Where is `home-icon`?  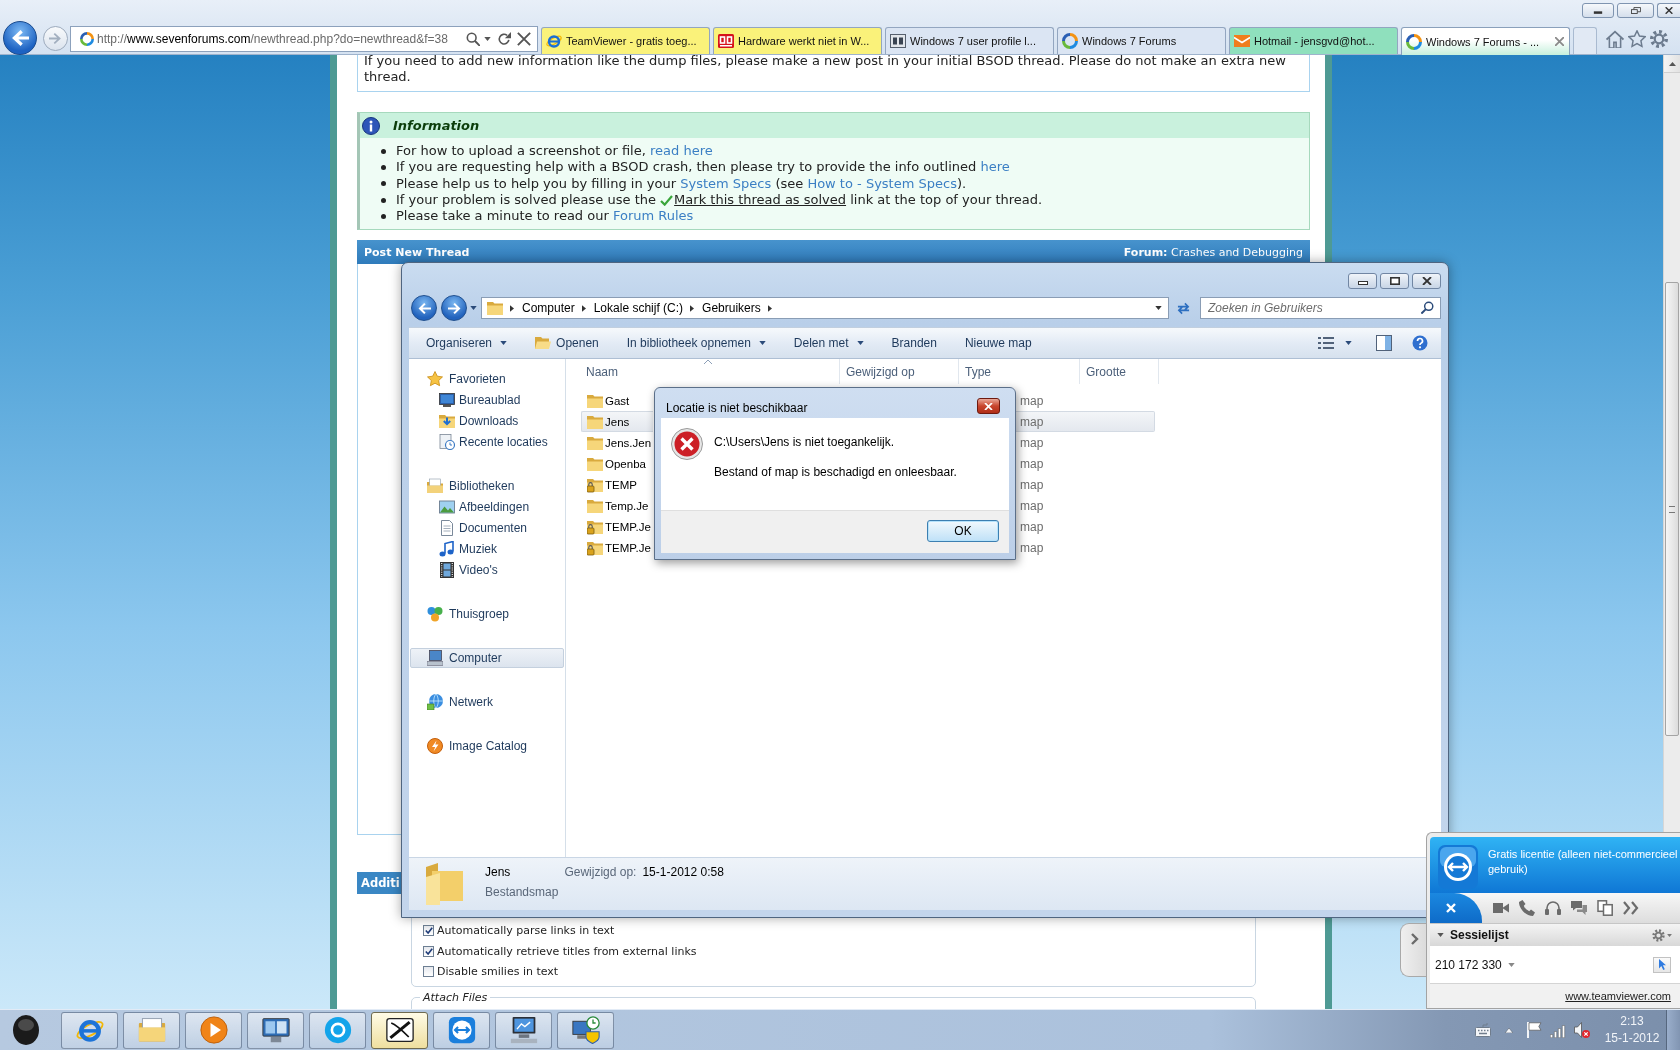
home-icon is located at coordinates (1615, 39).